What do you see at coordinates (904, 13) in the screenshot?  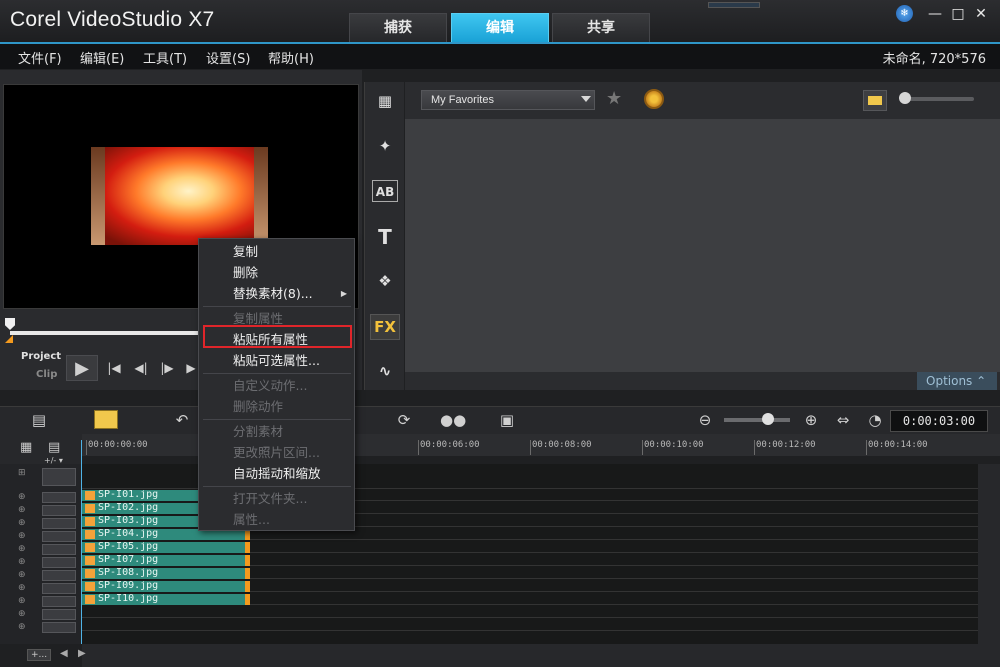 I see `help-icon: ❄` at bounding box center [904, 13].